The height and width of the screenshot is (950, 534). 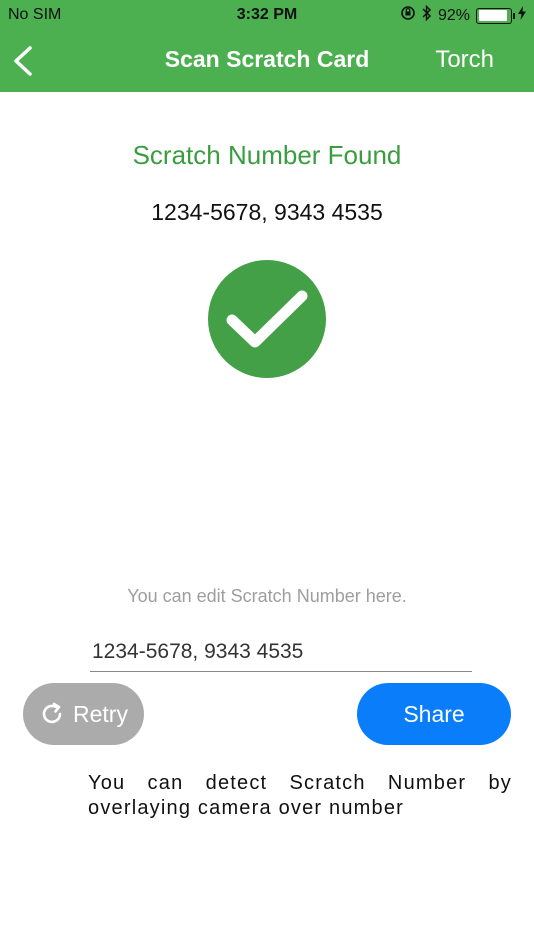 I want to click on retry-button: Retry, so click(x=83, y=714).